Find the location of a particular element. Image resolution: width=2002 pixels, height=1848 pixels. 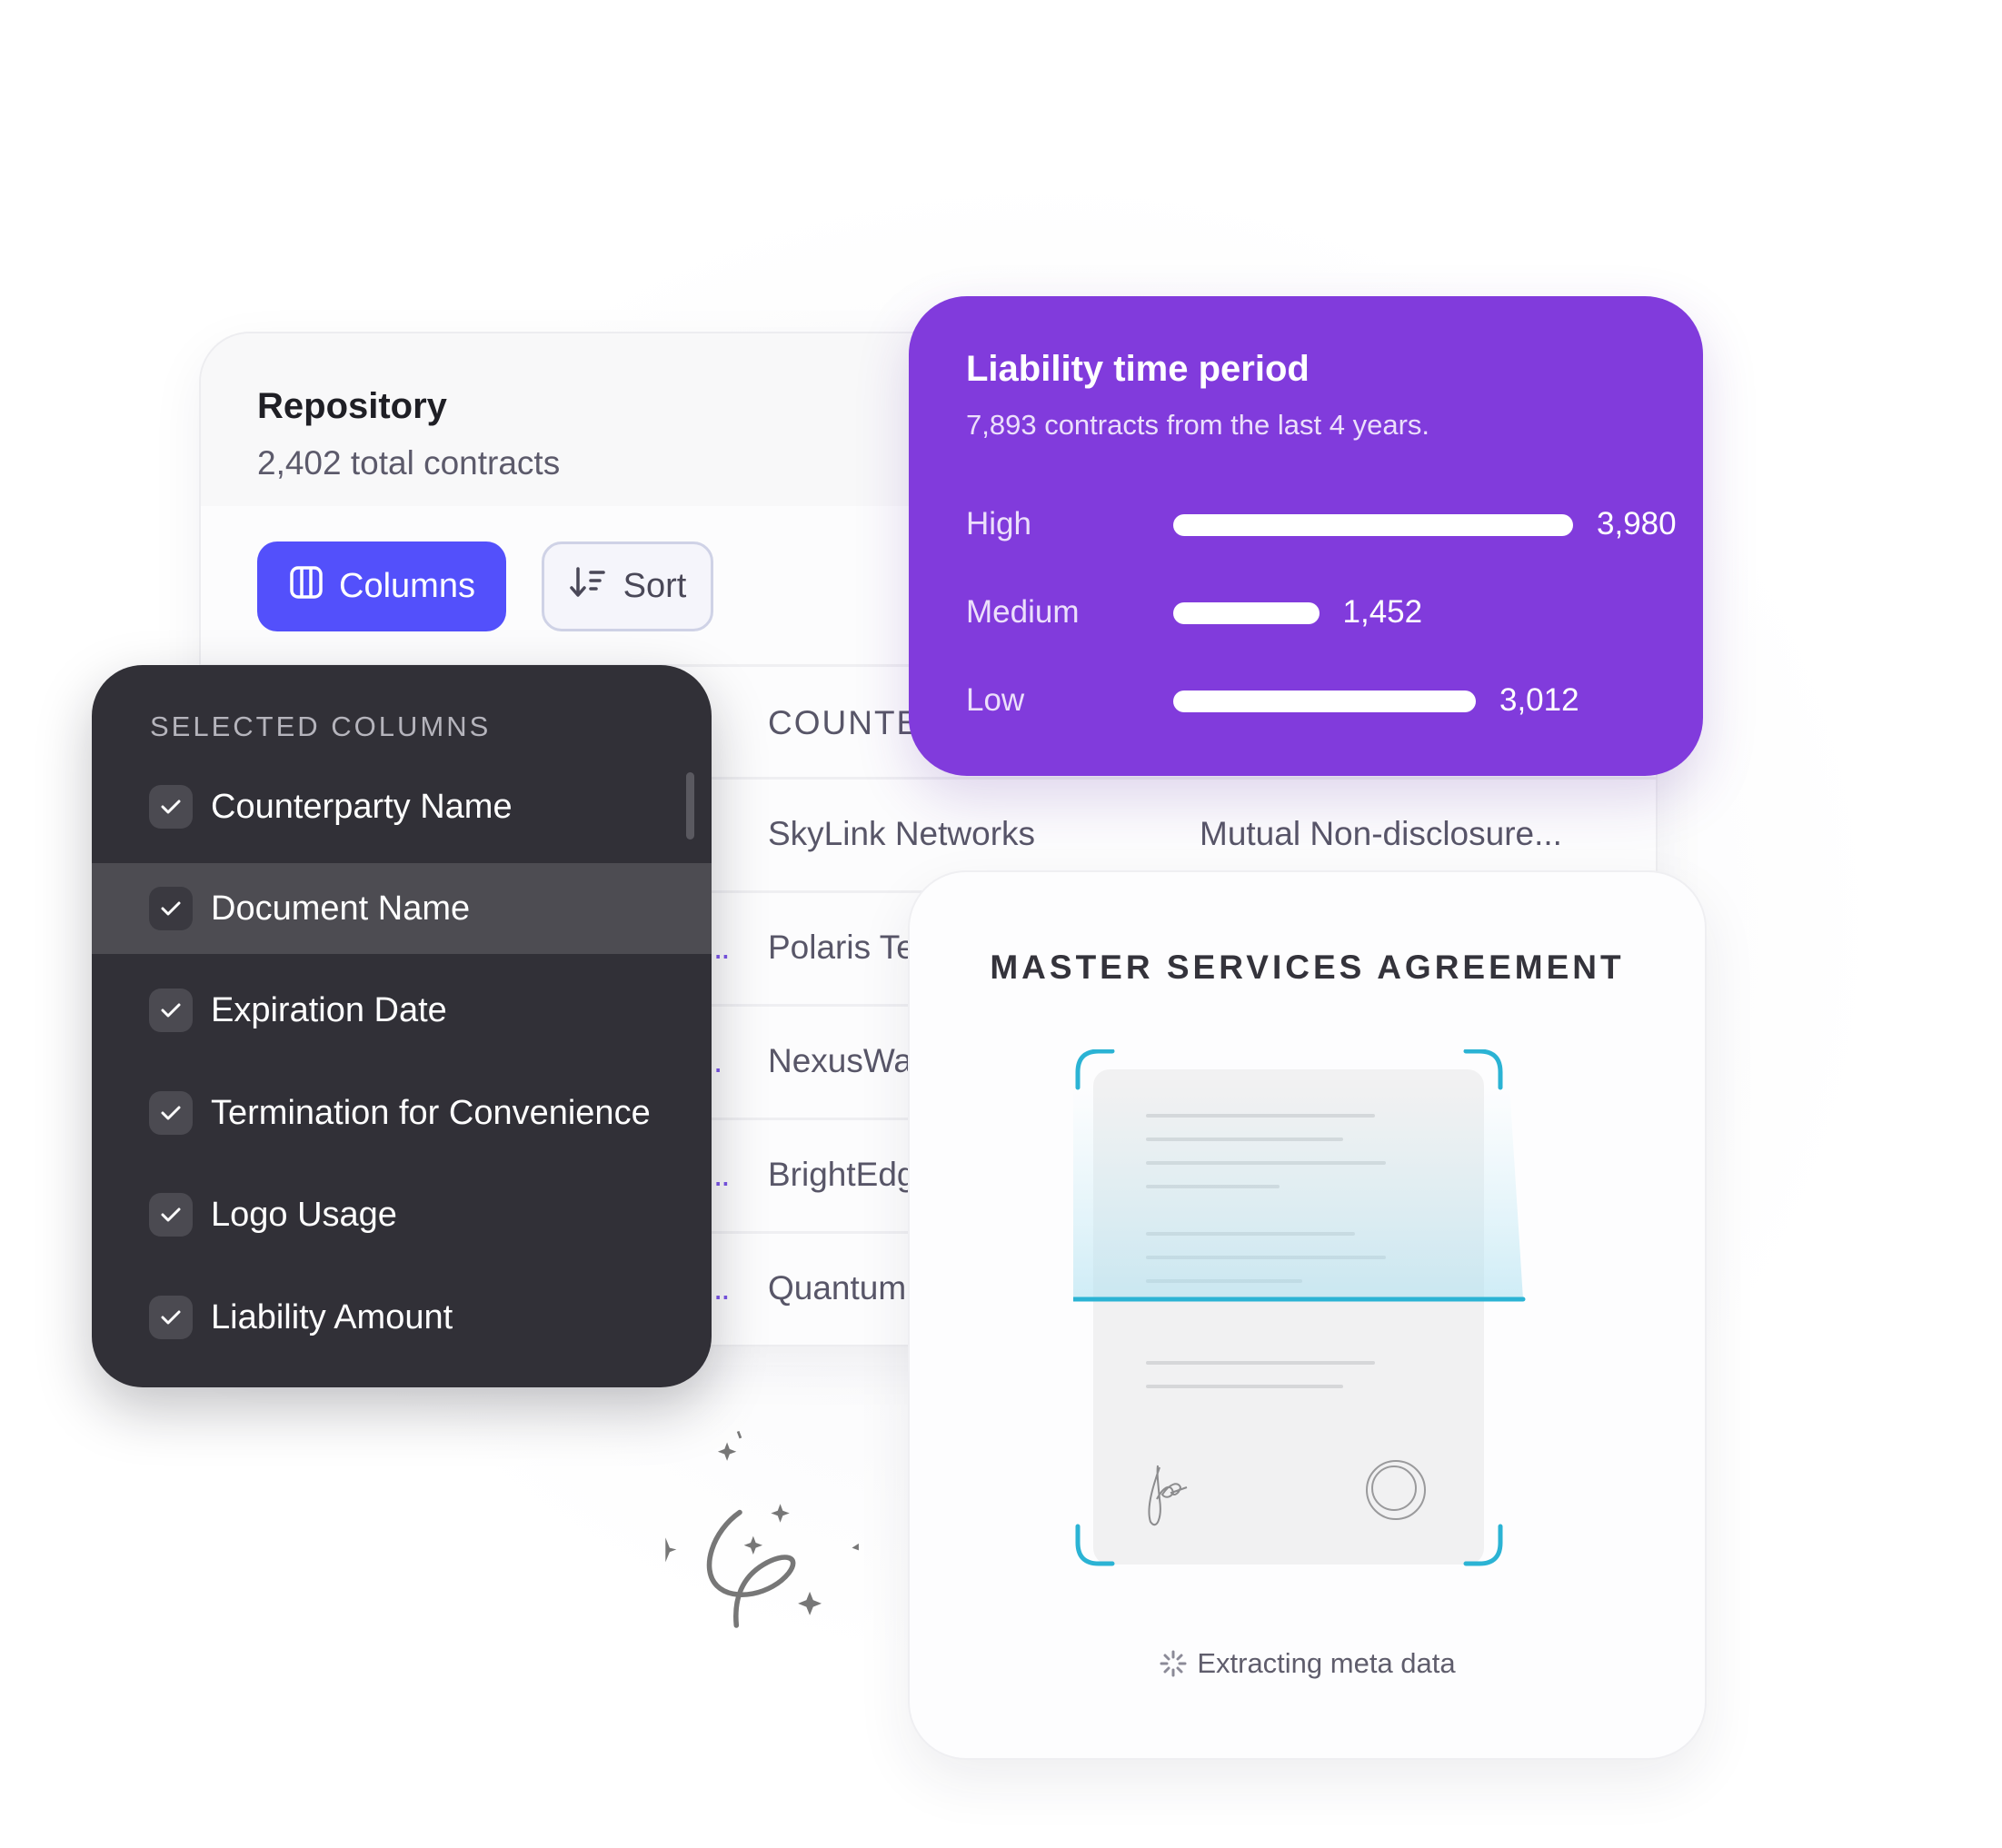

columns-button-label: Columns is located at coordinates (407, 586).